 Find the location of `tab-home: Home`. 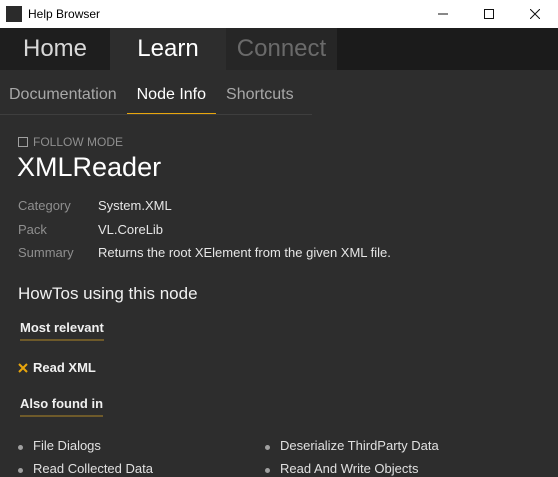

tab-home: Home is located at coordinates (55, 49).